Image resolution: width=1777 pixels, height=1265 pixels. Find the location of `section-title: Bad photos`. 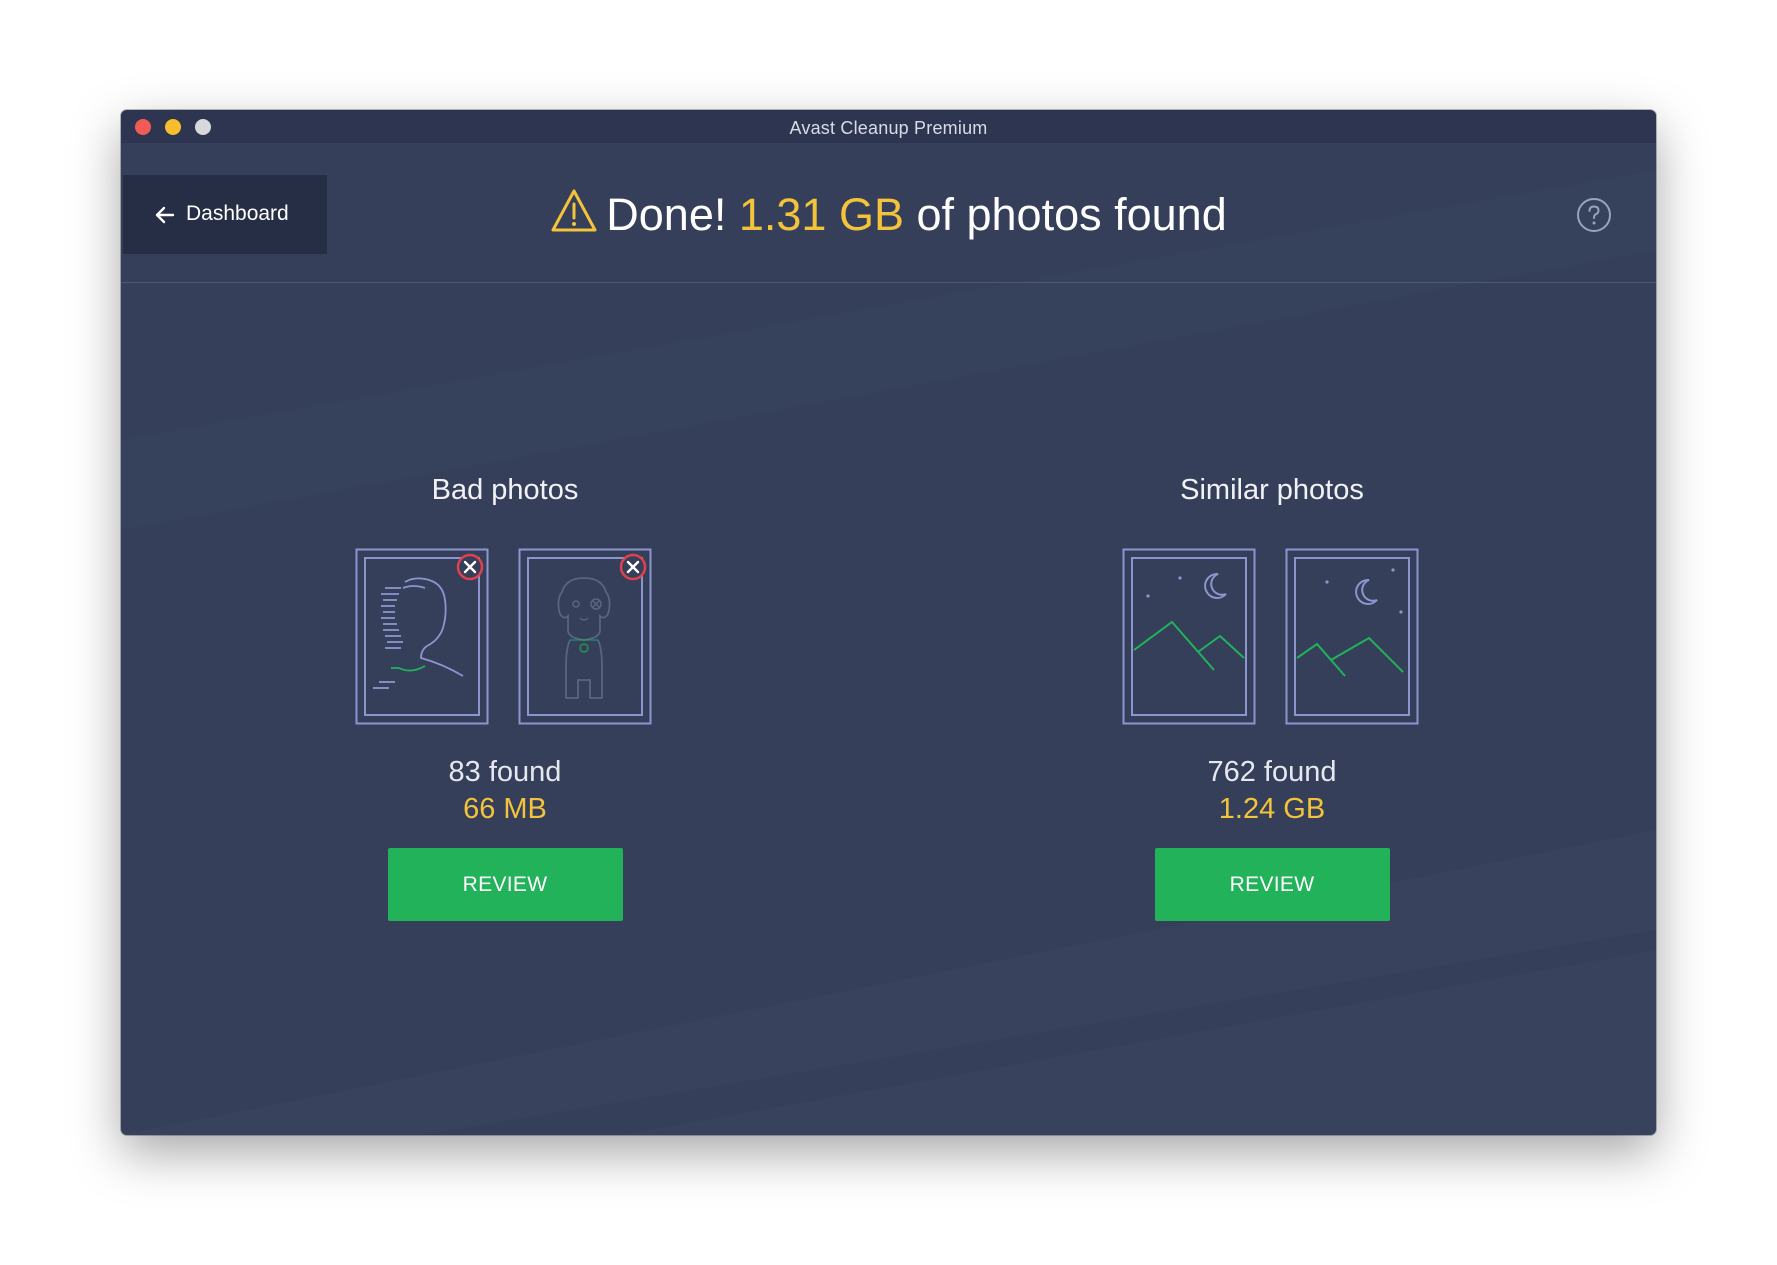

section-title: Bad photos is located at coordinates (505, 490).